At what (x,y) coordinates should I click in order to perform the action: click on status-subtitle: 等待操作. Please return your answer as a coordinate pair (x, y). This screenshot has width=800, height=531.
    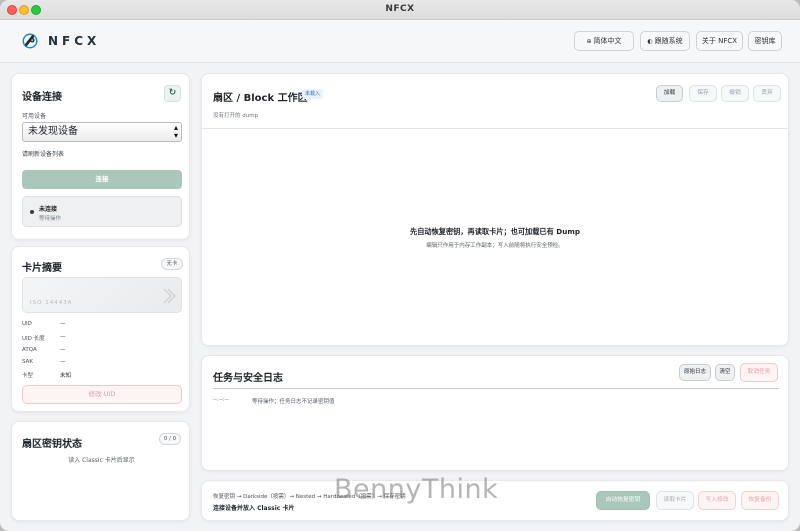
    Looking at the image, I should click on (50, 219).